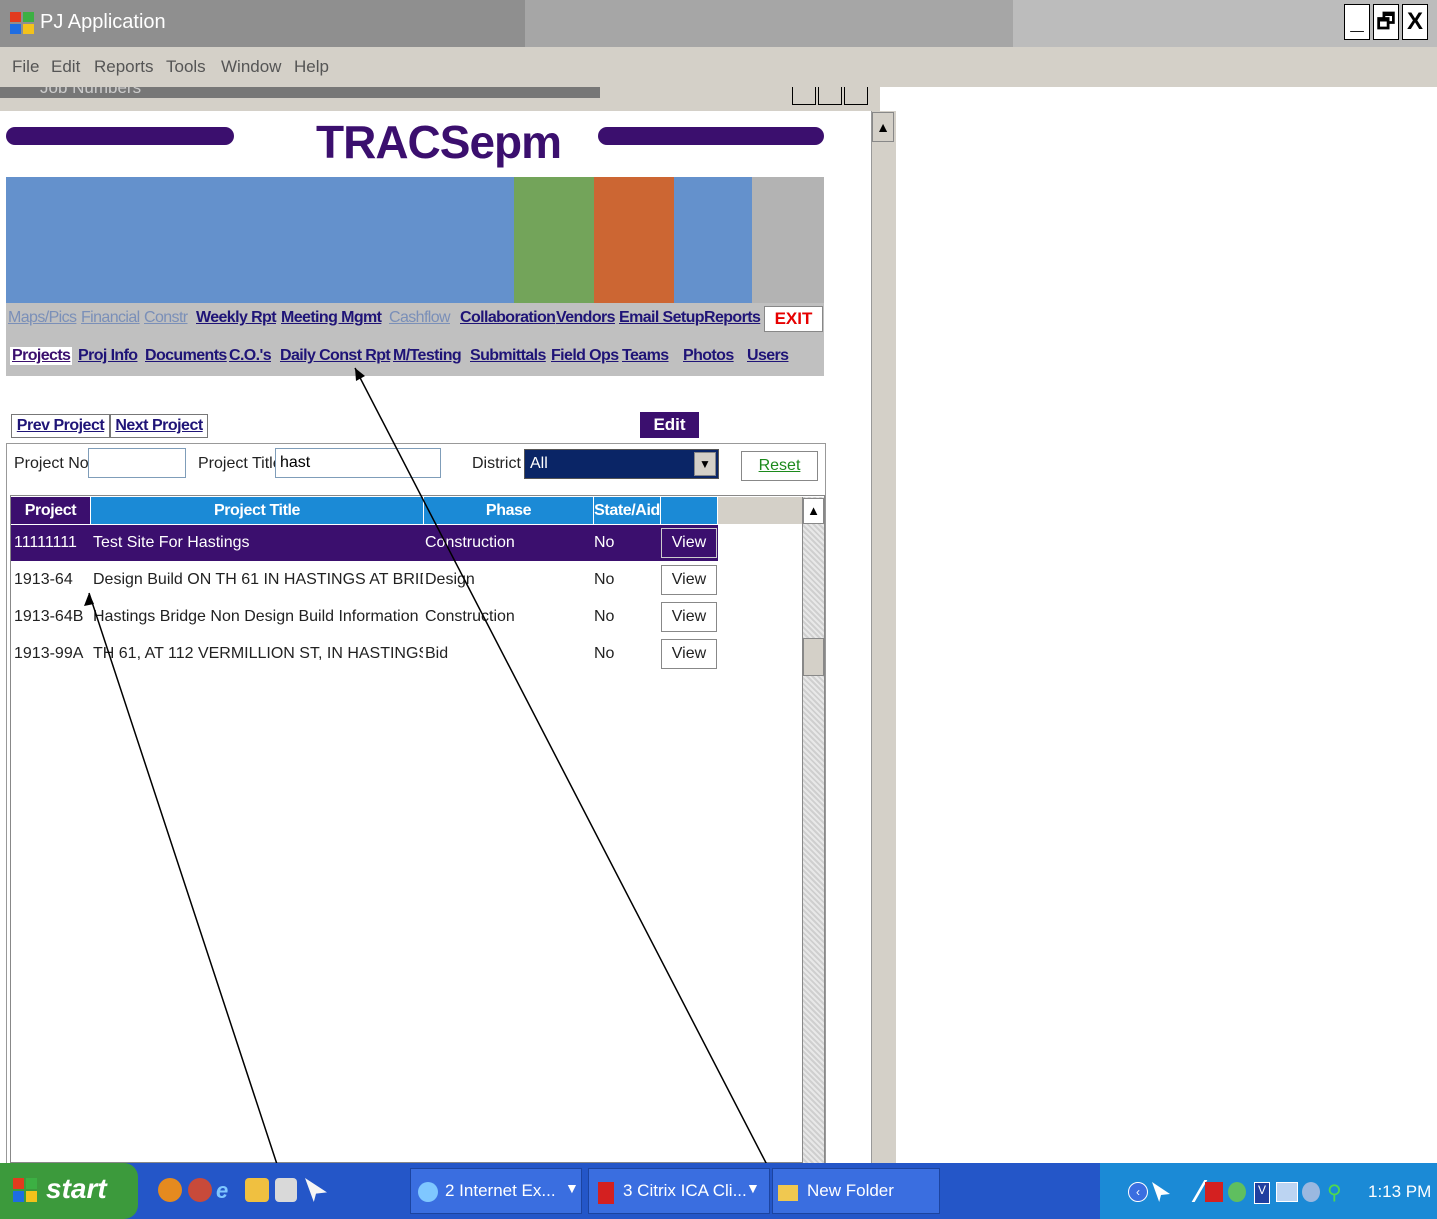  What do you see at coordinates (257, 1190) in the screenshot?
I see `quicklaunch-outlook-icon` at bounding box center [257, 1190].